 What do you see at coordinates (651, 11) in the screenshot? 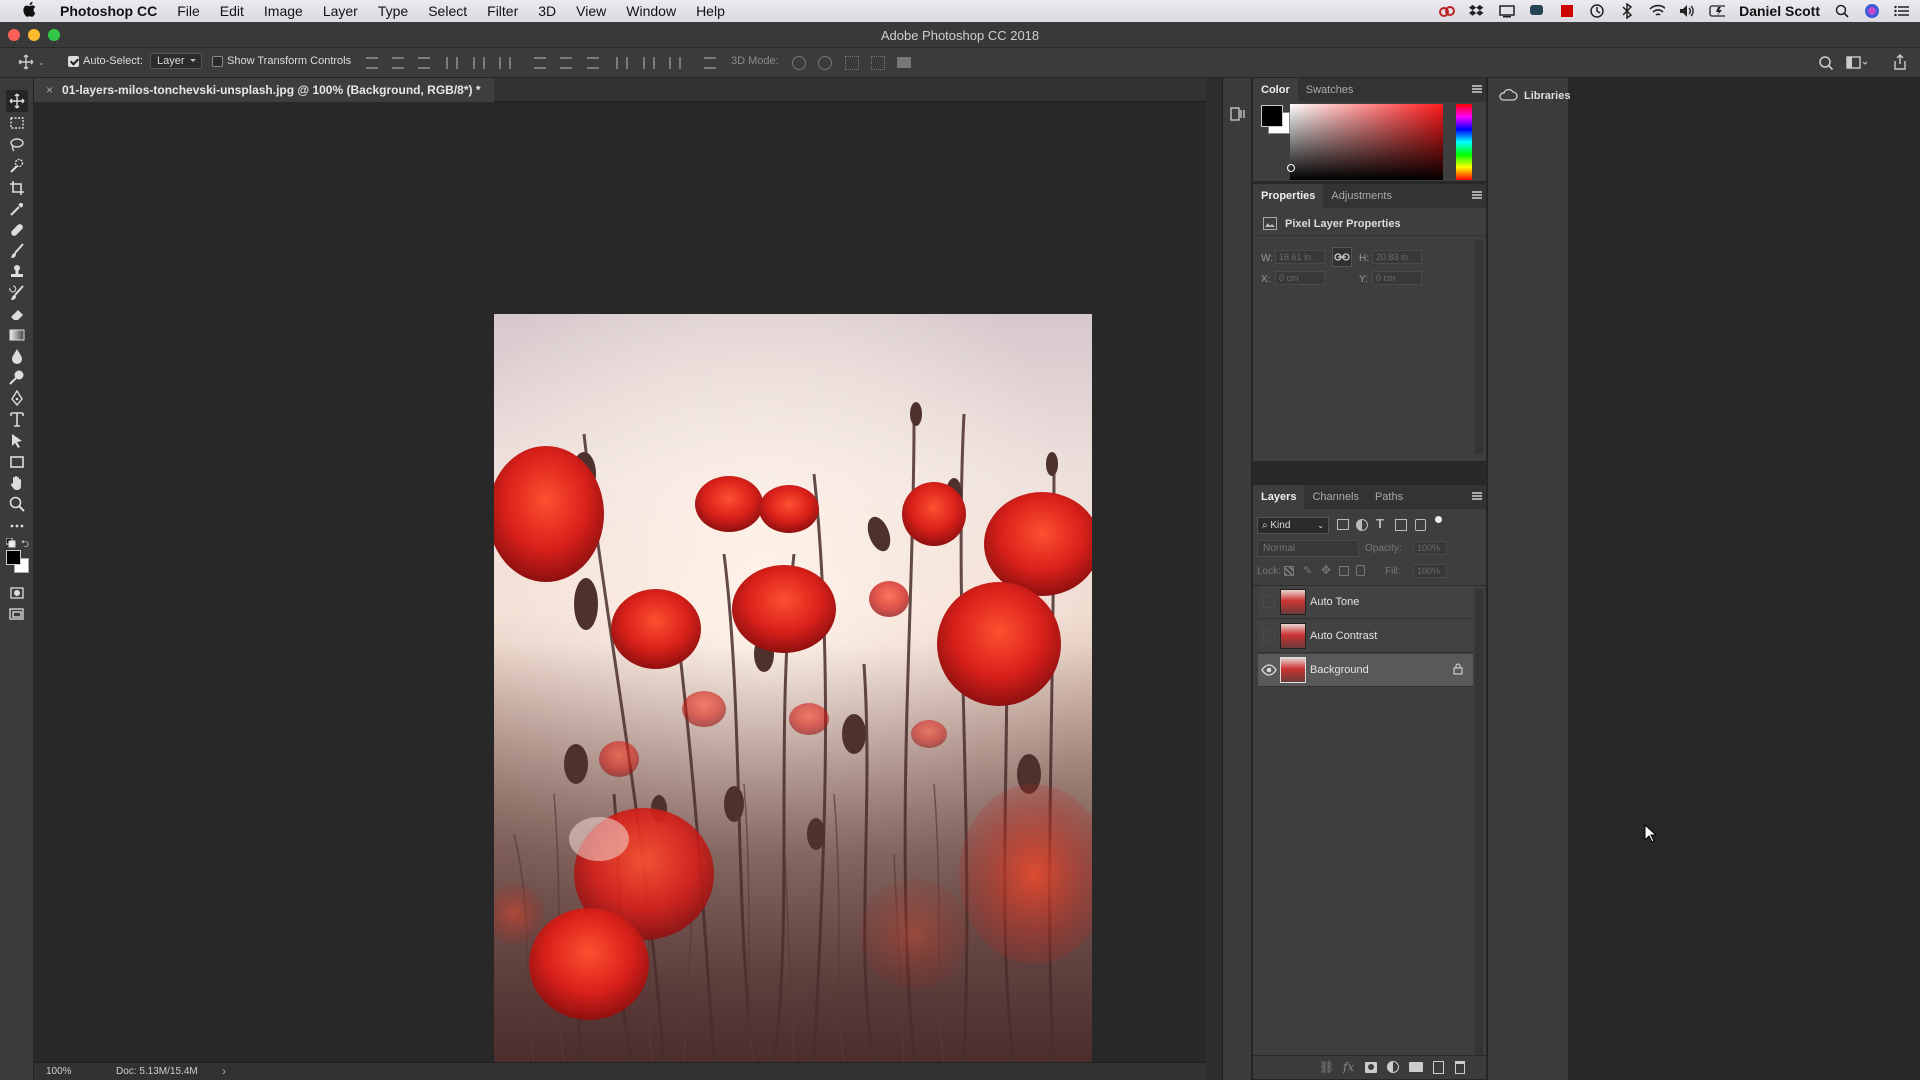
I see `menu-window: Window` at bounding box center [651, 11].